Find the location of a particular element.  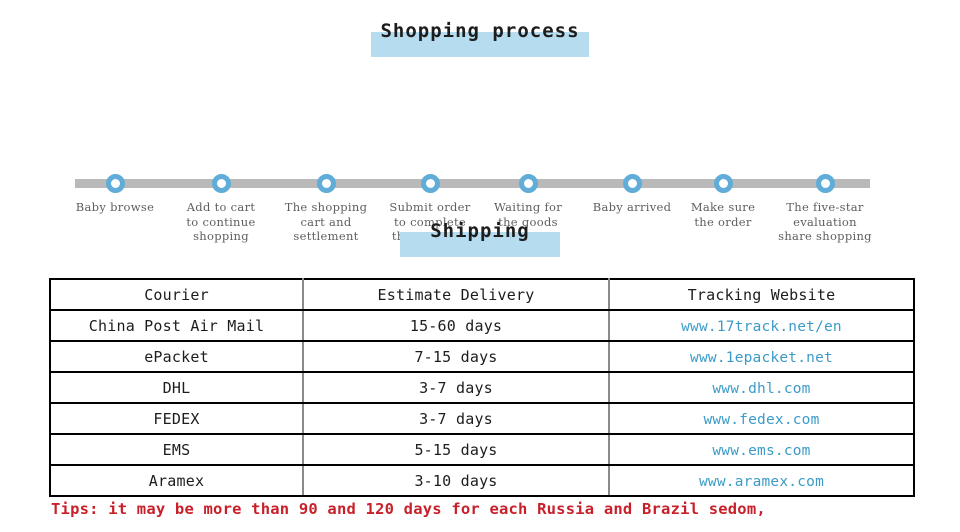

tracking-link: www.dhl.com is located at coordinates (761, 389).